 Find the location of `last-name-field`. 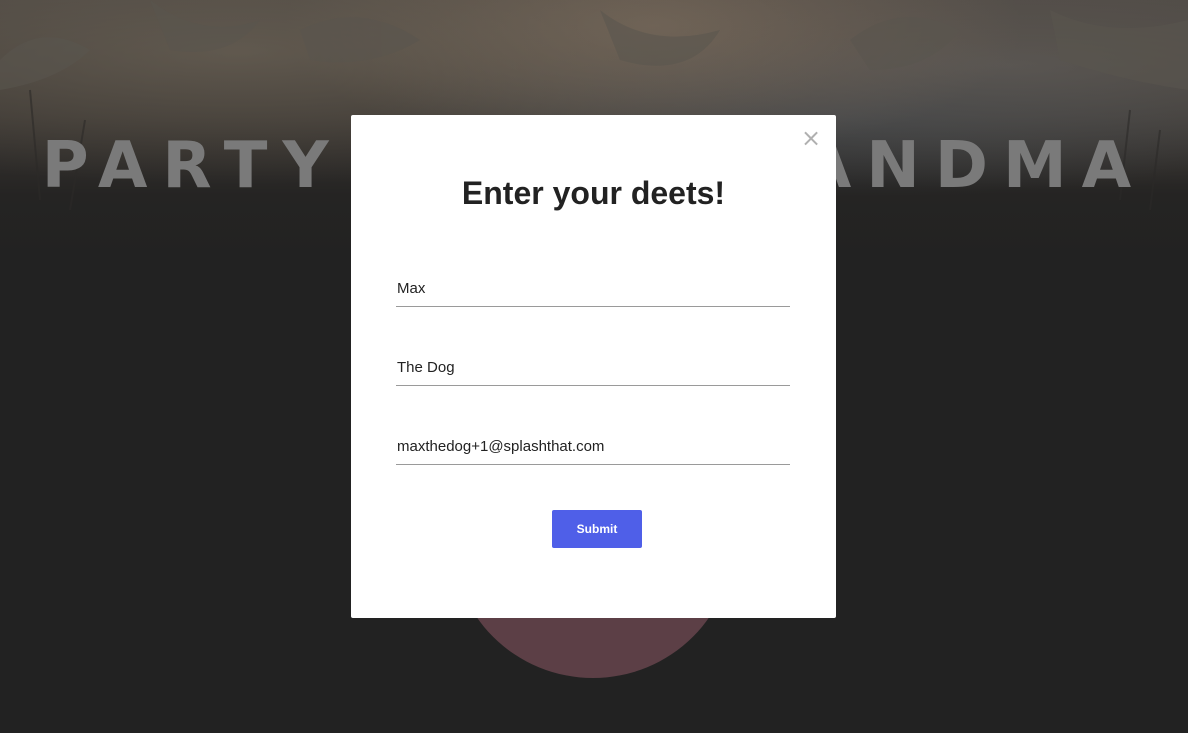

last-name-field is located at coordinates (593, 368).